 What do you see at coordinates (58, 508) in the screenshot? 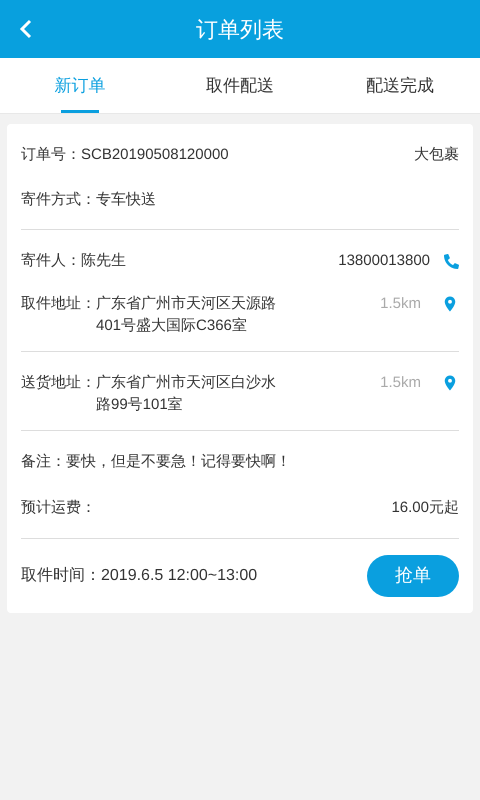
I see `field-label: 预计运费：` at bounding box center [58, 508].